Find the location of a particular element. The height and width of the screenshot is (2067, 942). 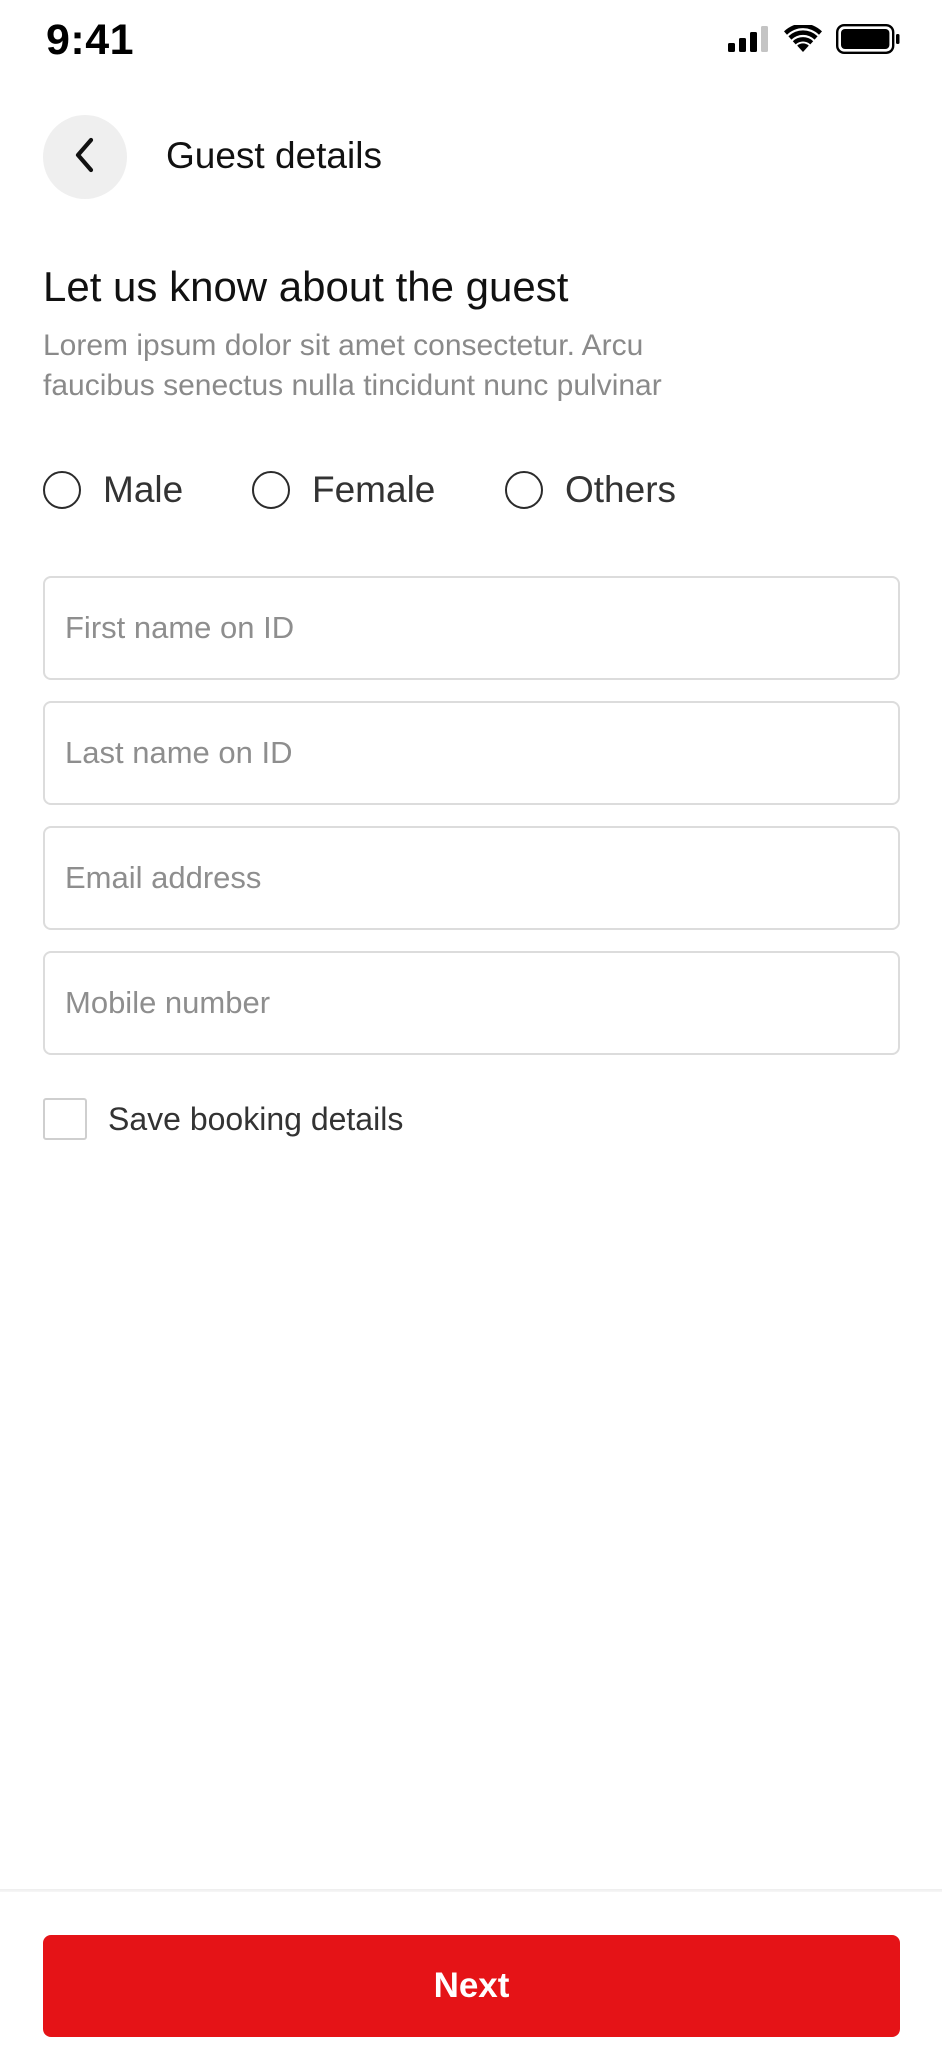

chevron-left-icon is located at coordinates (85, 157).